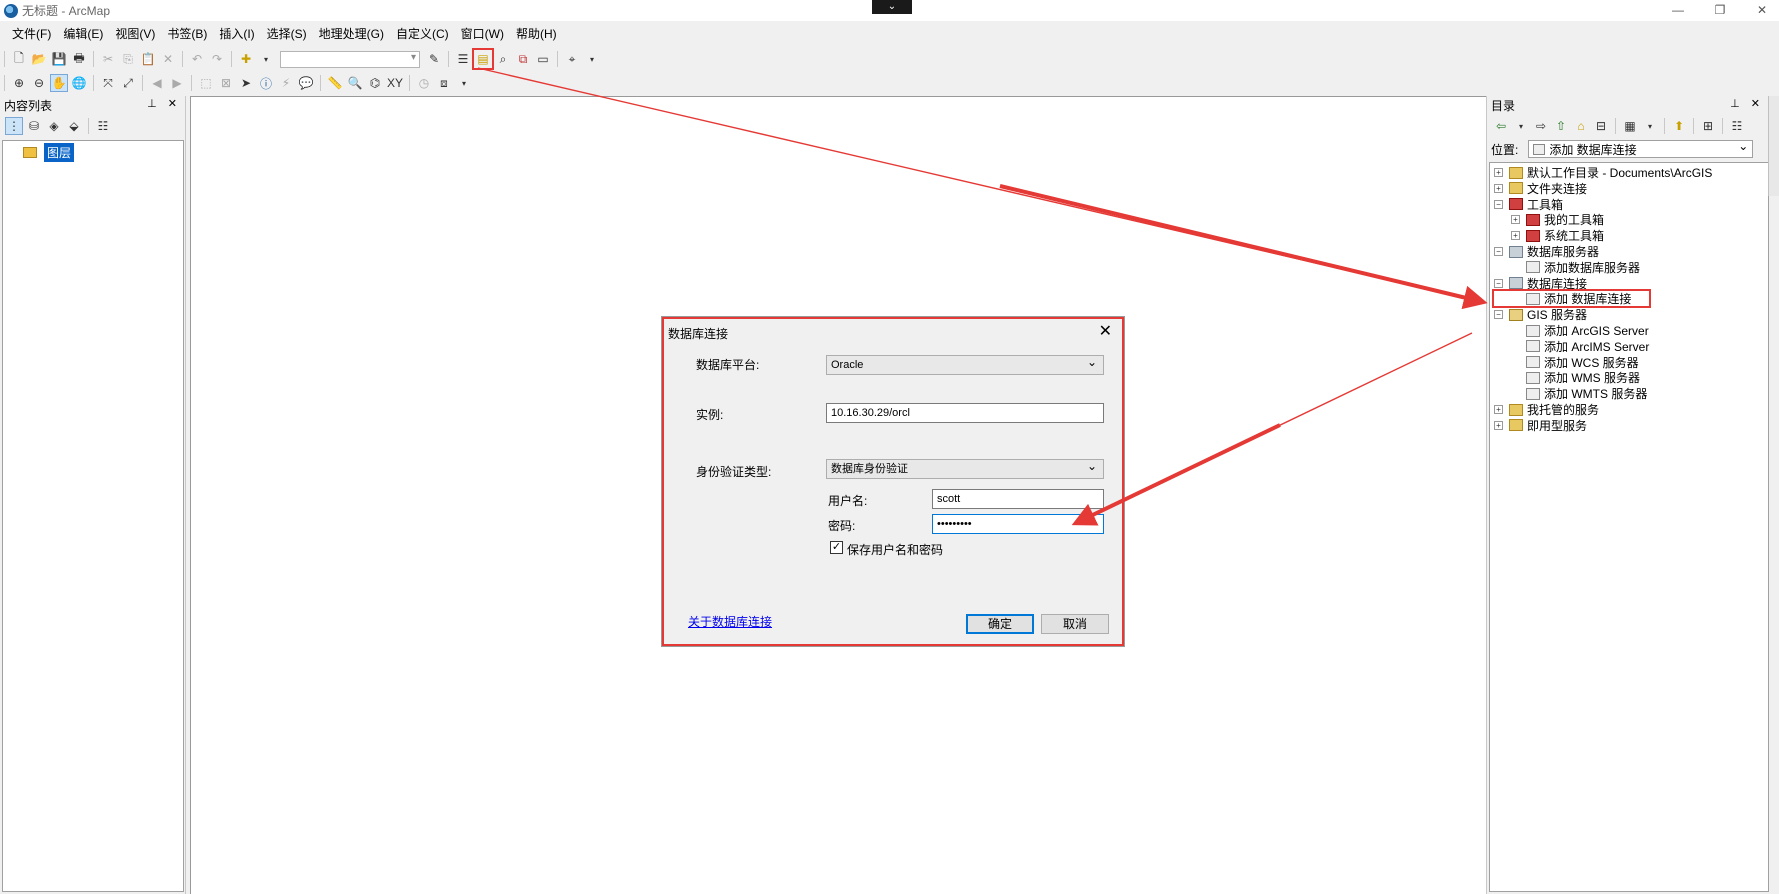 Image resolution: width=1779 pixels, height=894 pixels. I want to click on catalog-tree-item: − 数据库服务器, so click(1546, 251).